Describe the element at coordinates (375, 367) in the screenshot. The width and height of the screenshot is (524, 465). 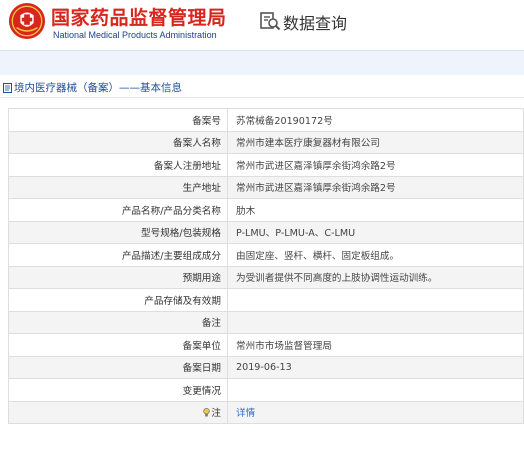
I see `row-value: 2019-06-13` at that location.